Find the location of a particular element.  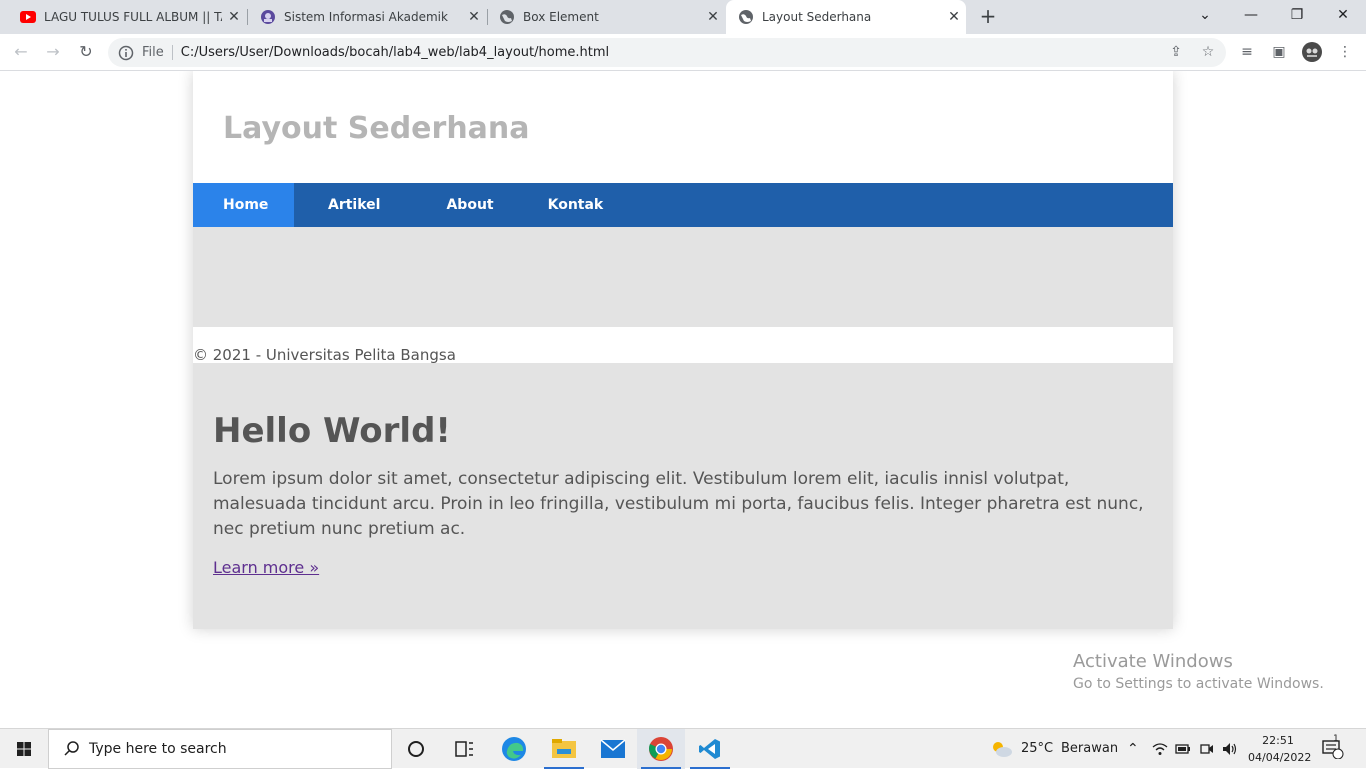

minimize-button: — is located at coordinates (1251, 15).